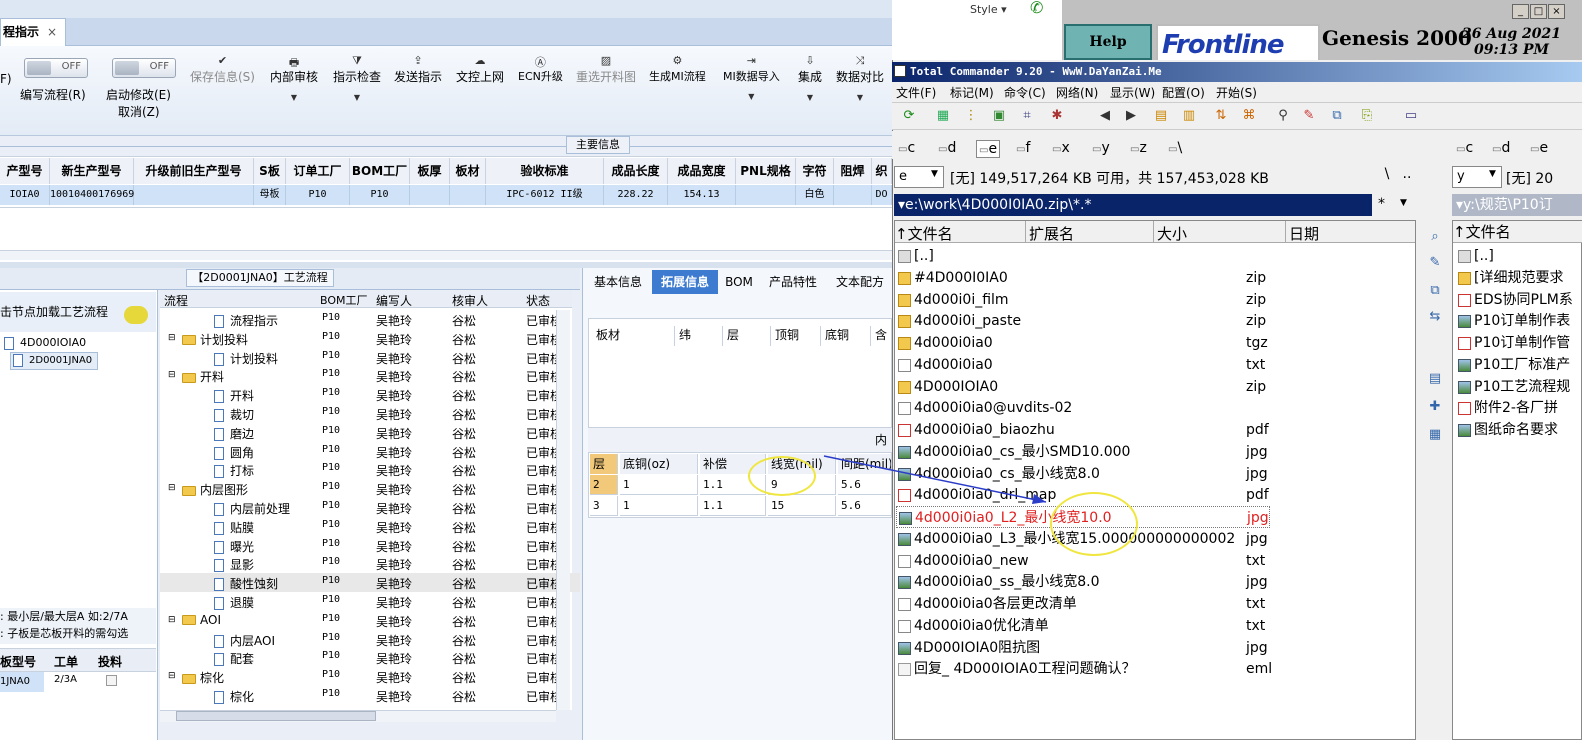 The image size is (1582, 740). Describe the element at coordinates (1133, 205) in the screenshot. I see `left-path-bar: ▾e:\work\4D000I0IA0.zip\*.*` at that location.